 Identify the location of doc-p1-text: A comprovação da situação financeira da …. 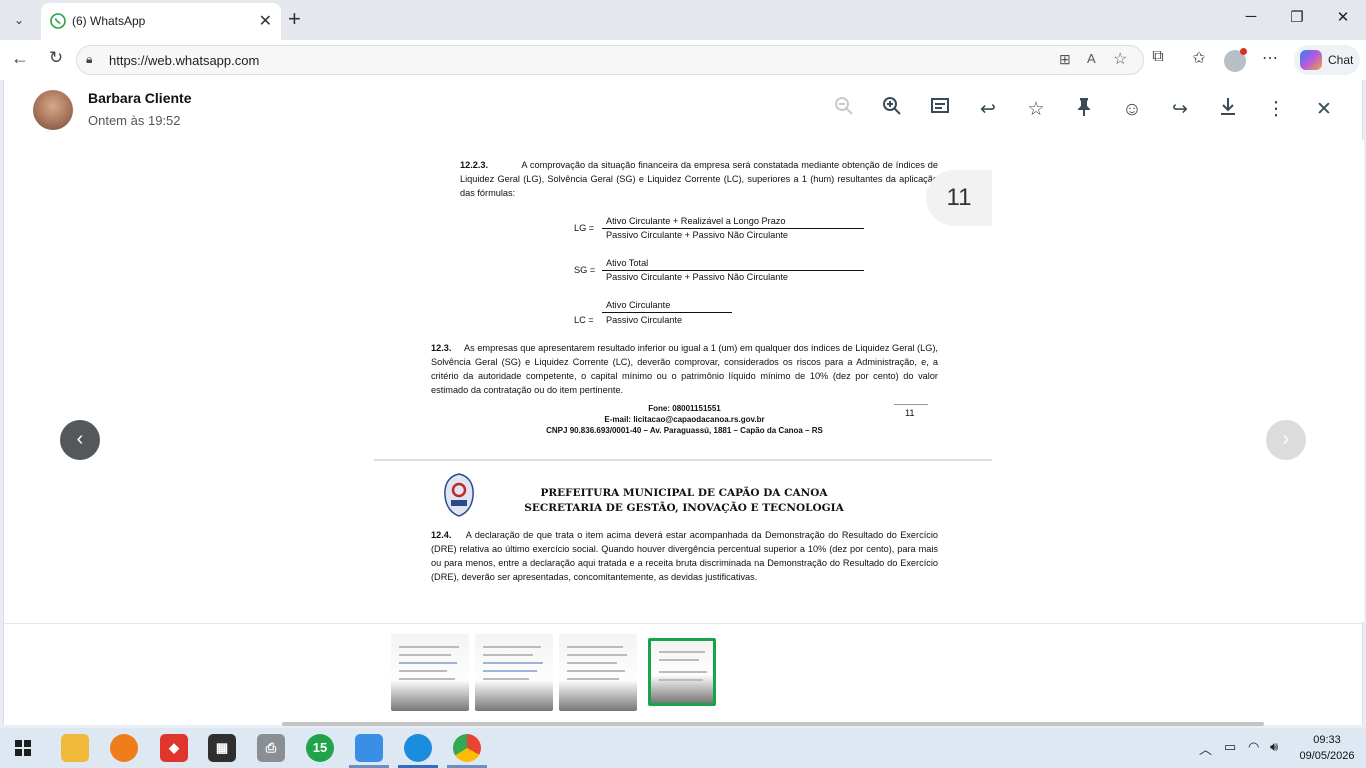
(699, 179).